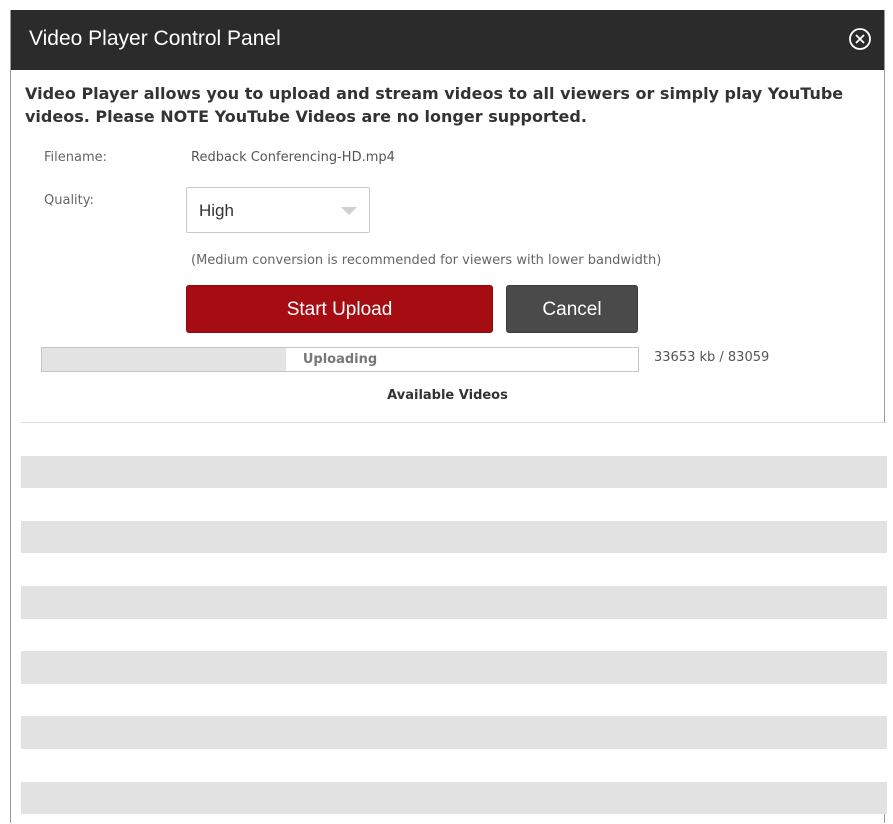  I want to click on start-upload-button: Start Upload, so click(339, 309).